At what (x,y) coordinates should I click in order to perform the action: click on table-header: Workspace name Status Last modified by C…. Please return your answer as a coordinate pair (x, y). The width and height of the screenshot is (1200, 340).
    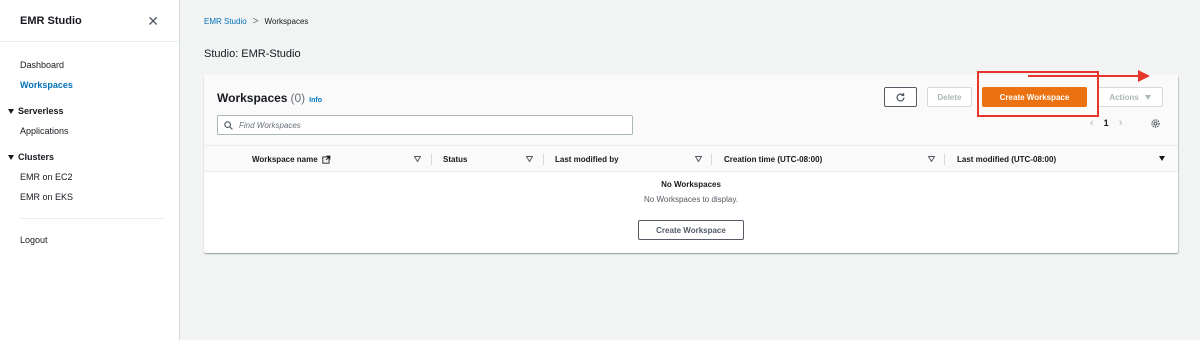
    Looking at the image, I should click on (691, 158).